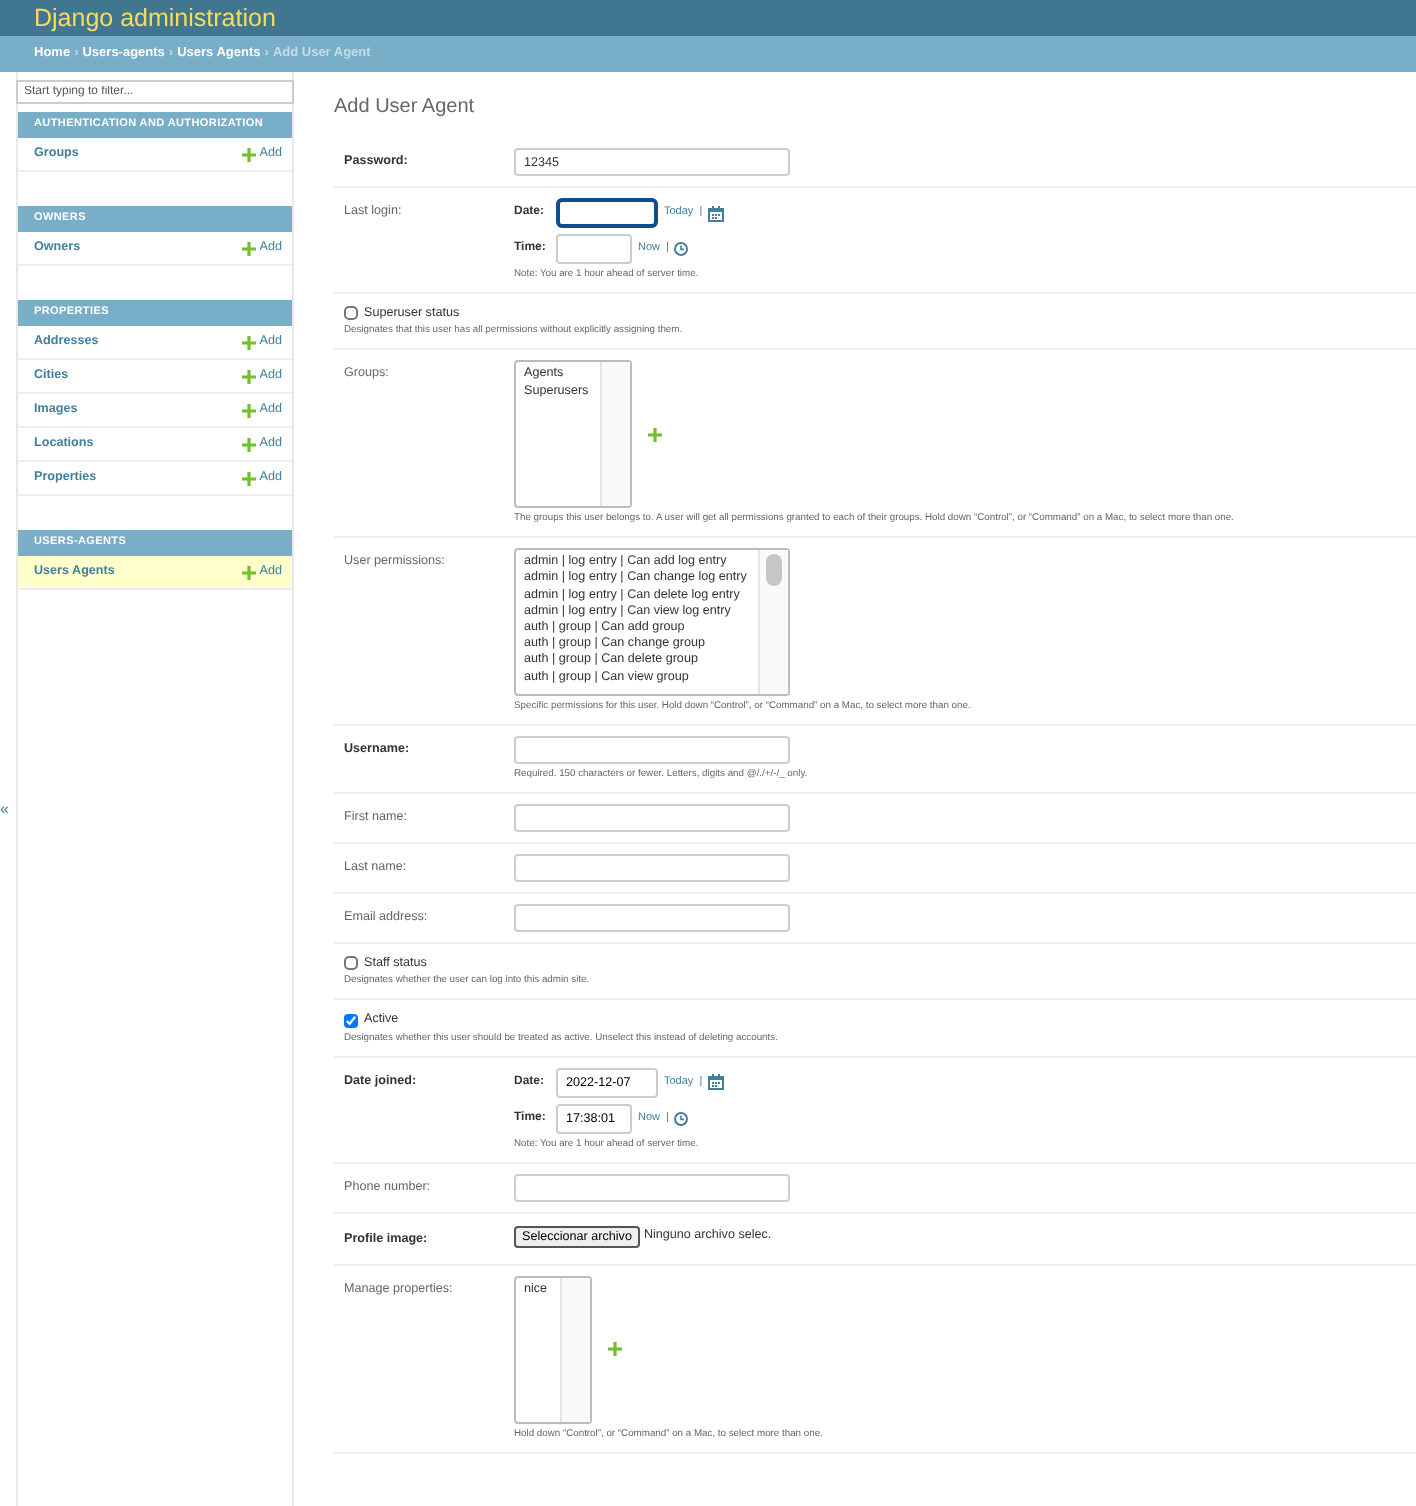 Image resolution: width=1416 pixels, height=1506 pixels. What do you see at coordinates (652, 622) in the screenshot?
I see `multi-select` at bounding box center [652, 622].